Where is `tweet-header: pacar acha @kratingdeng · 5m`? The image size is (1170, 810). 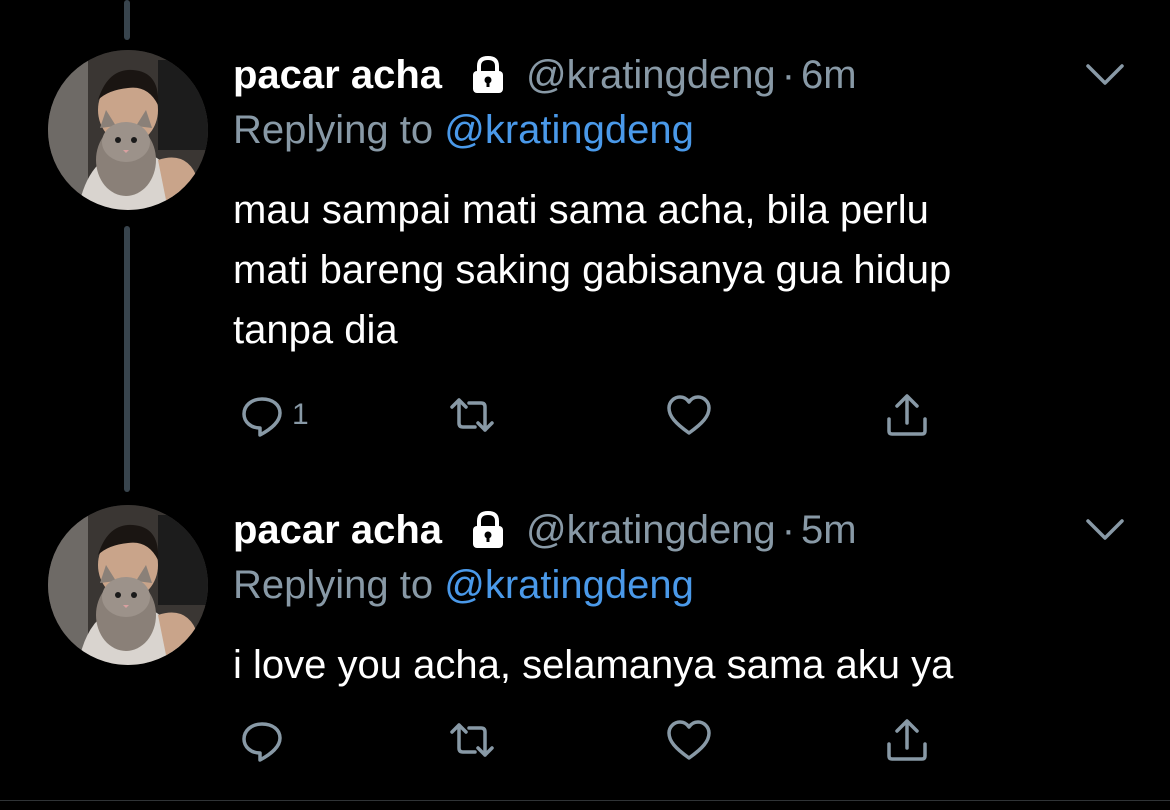
tweet-header: pacar acha @kratingdeng · 5m is located at coordinates (545, 530).